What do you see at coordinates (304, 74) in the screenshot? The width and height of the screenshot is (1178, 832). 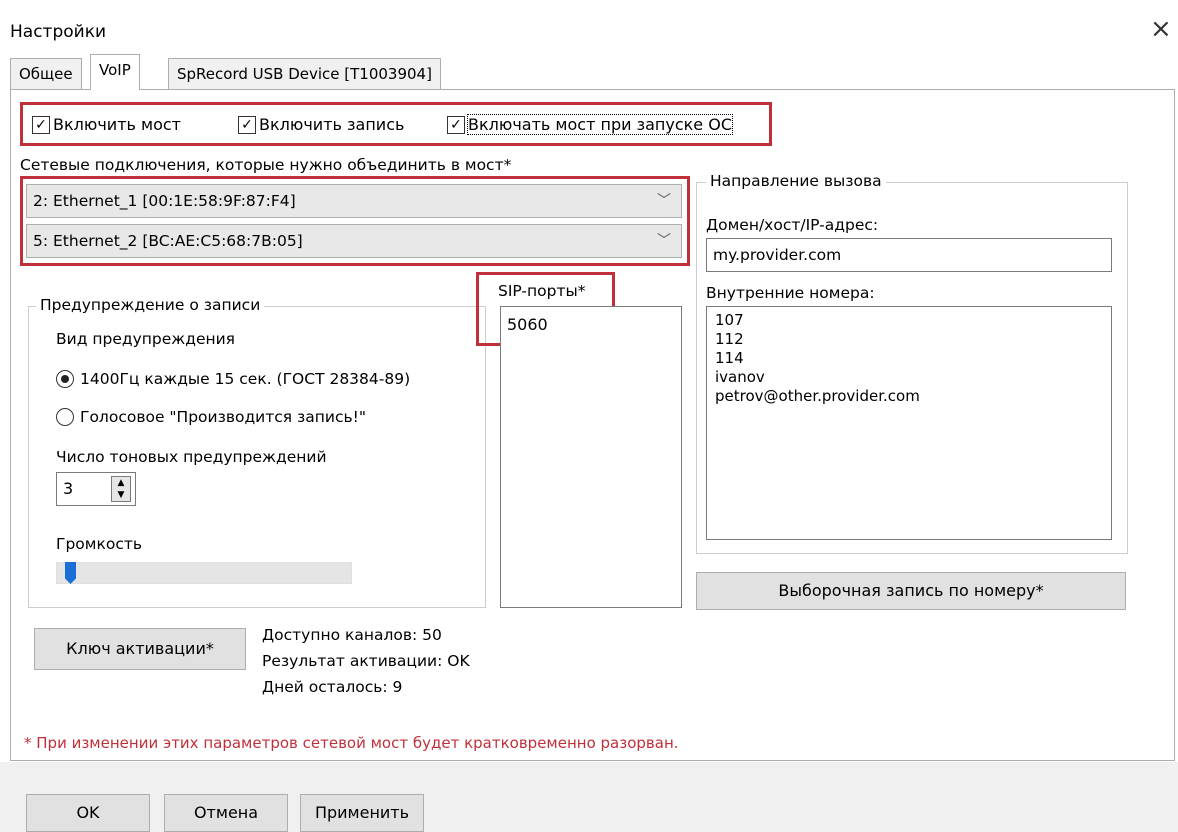 I see `tab-sprecord-usb-device: SpRecord USB Device [T1003904]` at bounding box center [304, 74].